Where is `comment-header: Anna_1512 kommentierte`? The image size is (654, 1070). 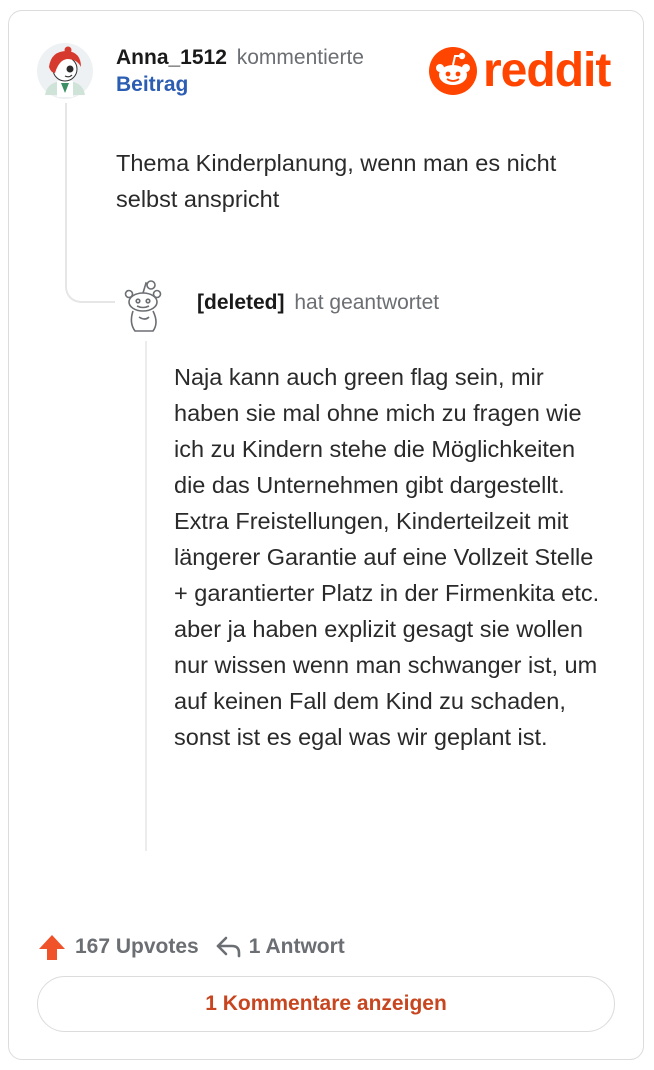 comment-header: Anna_1512 kommentierte is located at coordinates (240, 58).